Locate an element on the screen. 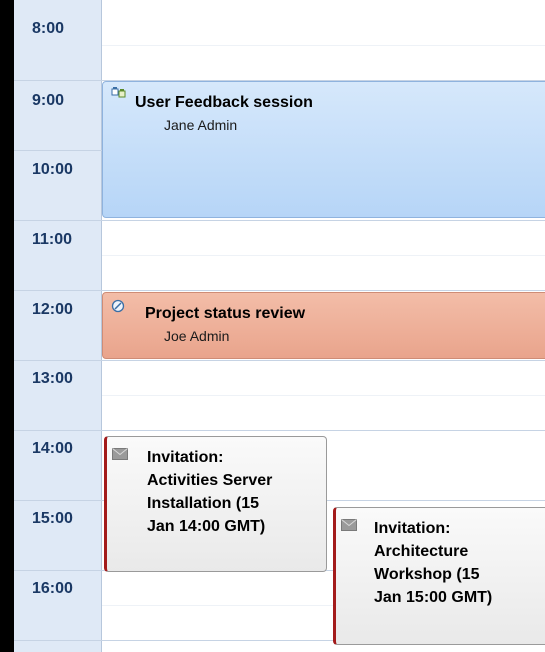 This screenshot has width=545, height=652. time-label-11: 11:00 is located at coordinates (52, 239).